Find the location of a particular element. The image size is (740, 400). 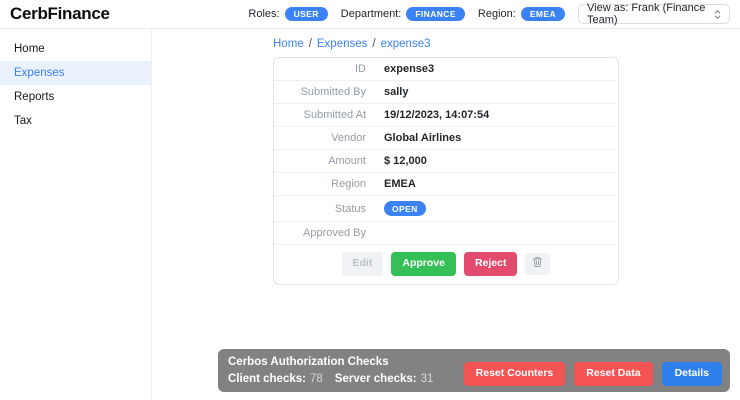

field-value: sally is located at coordinates (396, 92).